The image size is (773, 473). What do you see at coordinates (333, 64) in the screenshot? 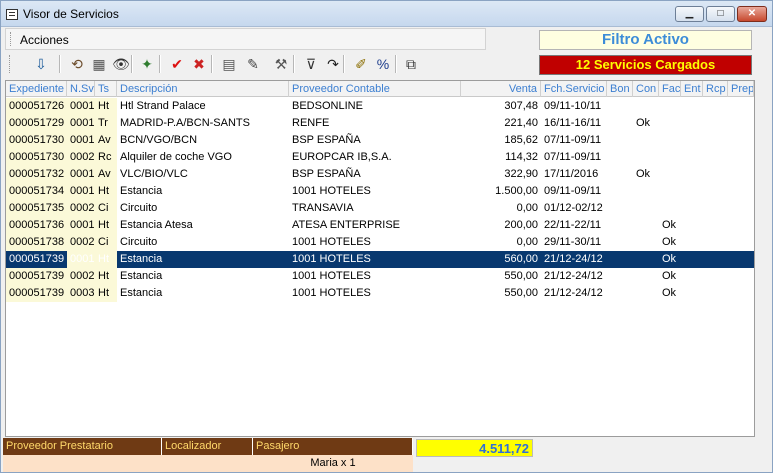
I see `forward-arrow-icon: ↷` at bounding box center [333, 64].